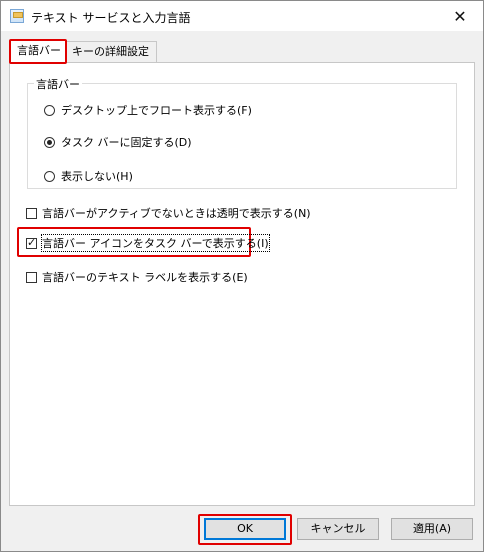  I want to click on tab-language-bar: 言語バー, so click(38, 51).